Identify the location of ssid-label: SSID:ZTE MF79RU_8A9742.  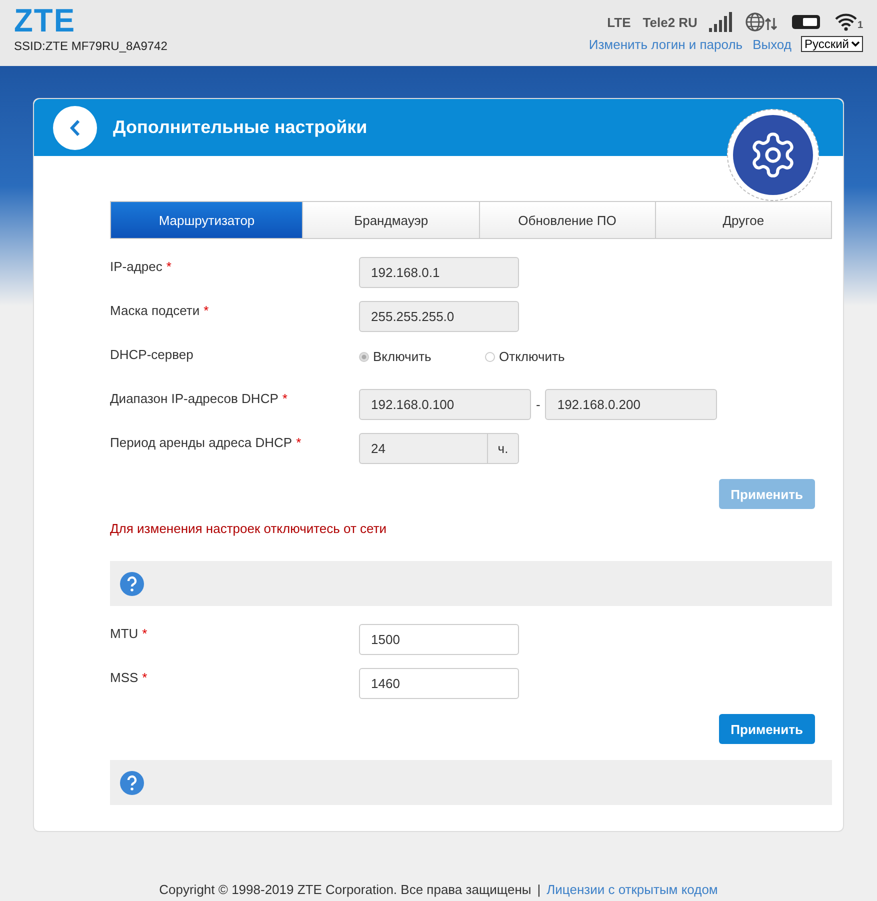
(91, 46).